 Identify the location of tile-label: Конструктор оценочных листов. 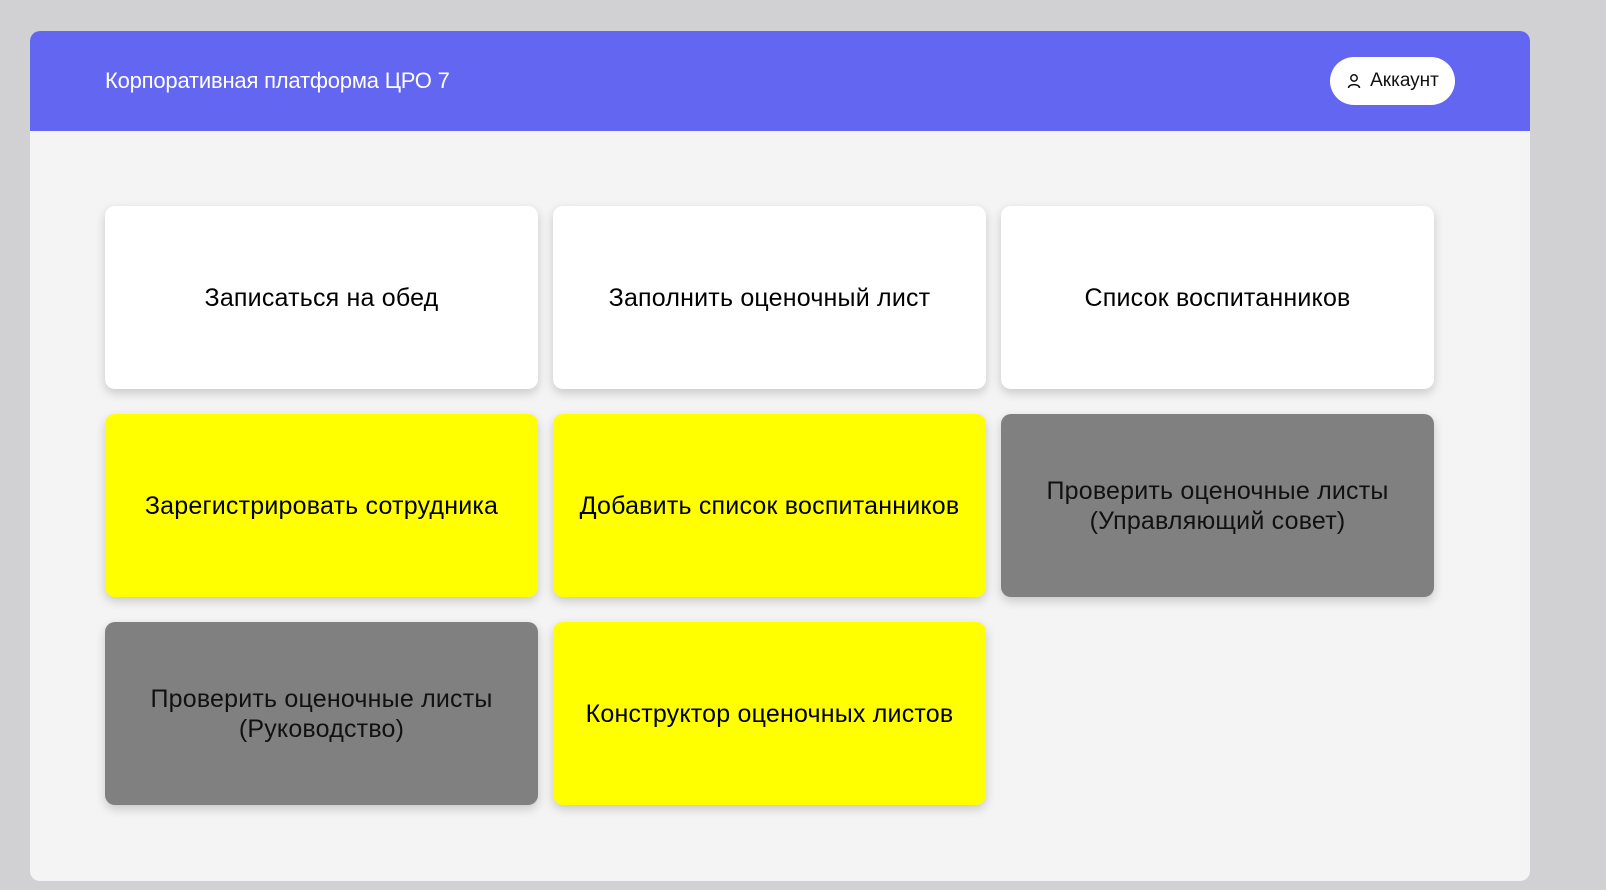
(769, 713).